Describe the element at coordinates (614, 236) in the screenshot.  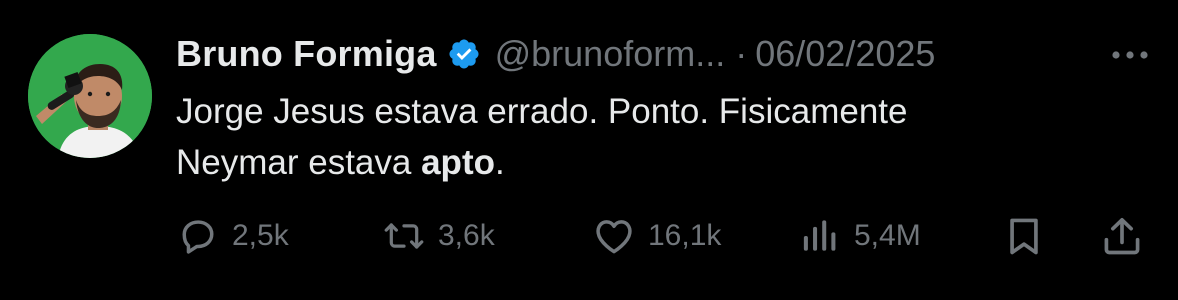
I see `like-icon` at that location.